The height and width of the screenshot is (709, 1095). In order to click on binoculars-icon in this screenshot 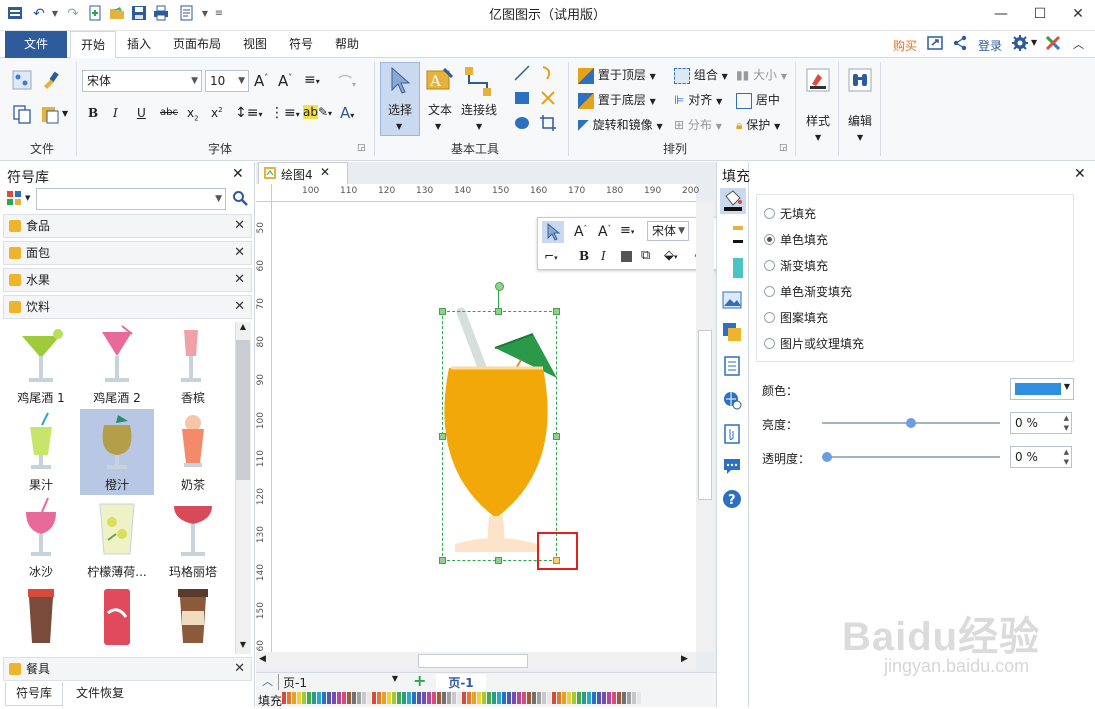, I will do `click(860, 81)`.